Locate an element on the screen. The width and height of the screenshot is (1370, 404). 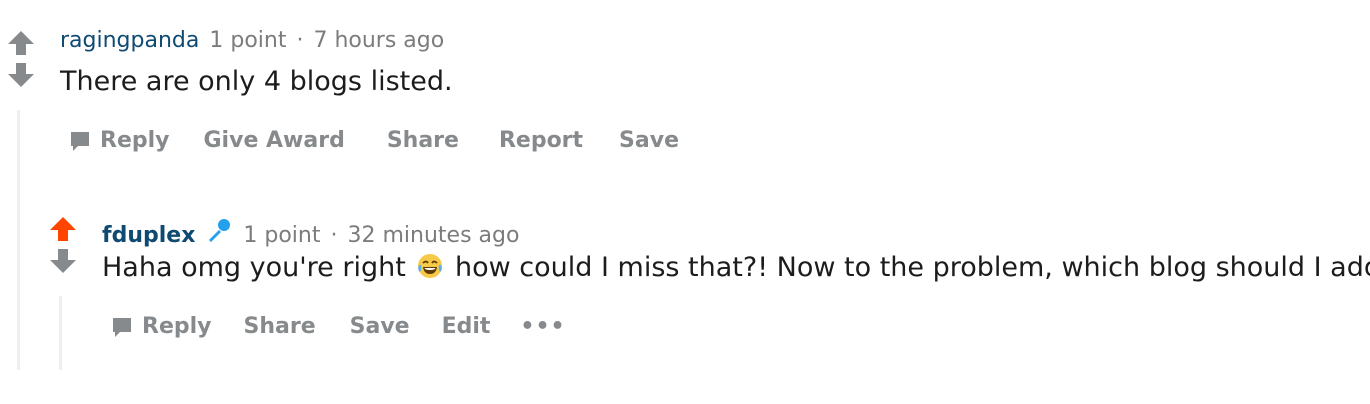
comment1-report-button: Report is located at coordinates (541, 140).